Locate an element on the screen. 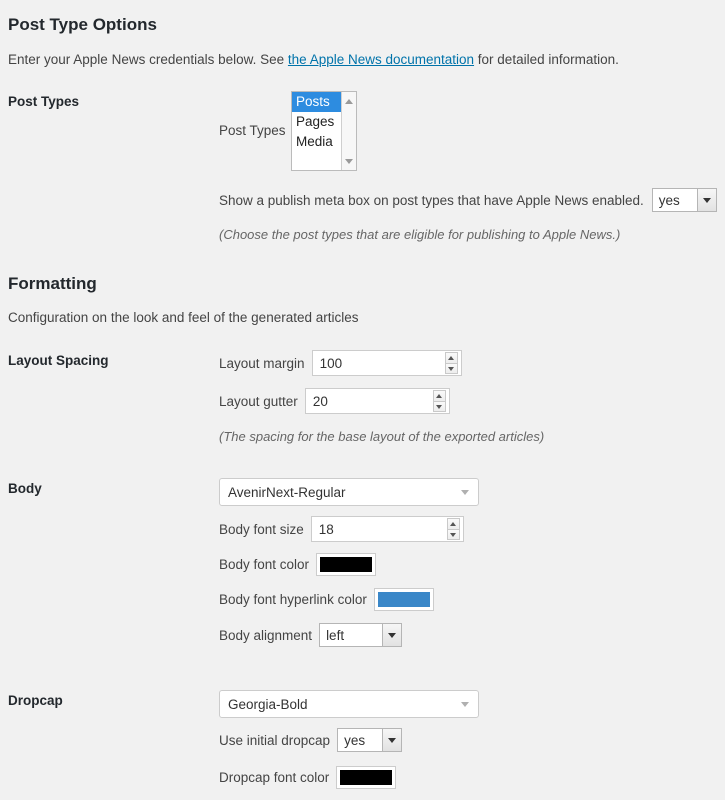  body-font-color-picker is located at coordinates (346, 564).